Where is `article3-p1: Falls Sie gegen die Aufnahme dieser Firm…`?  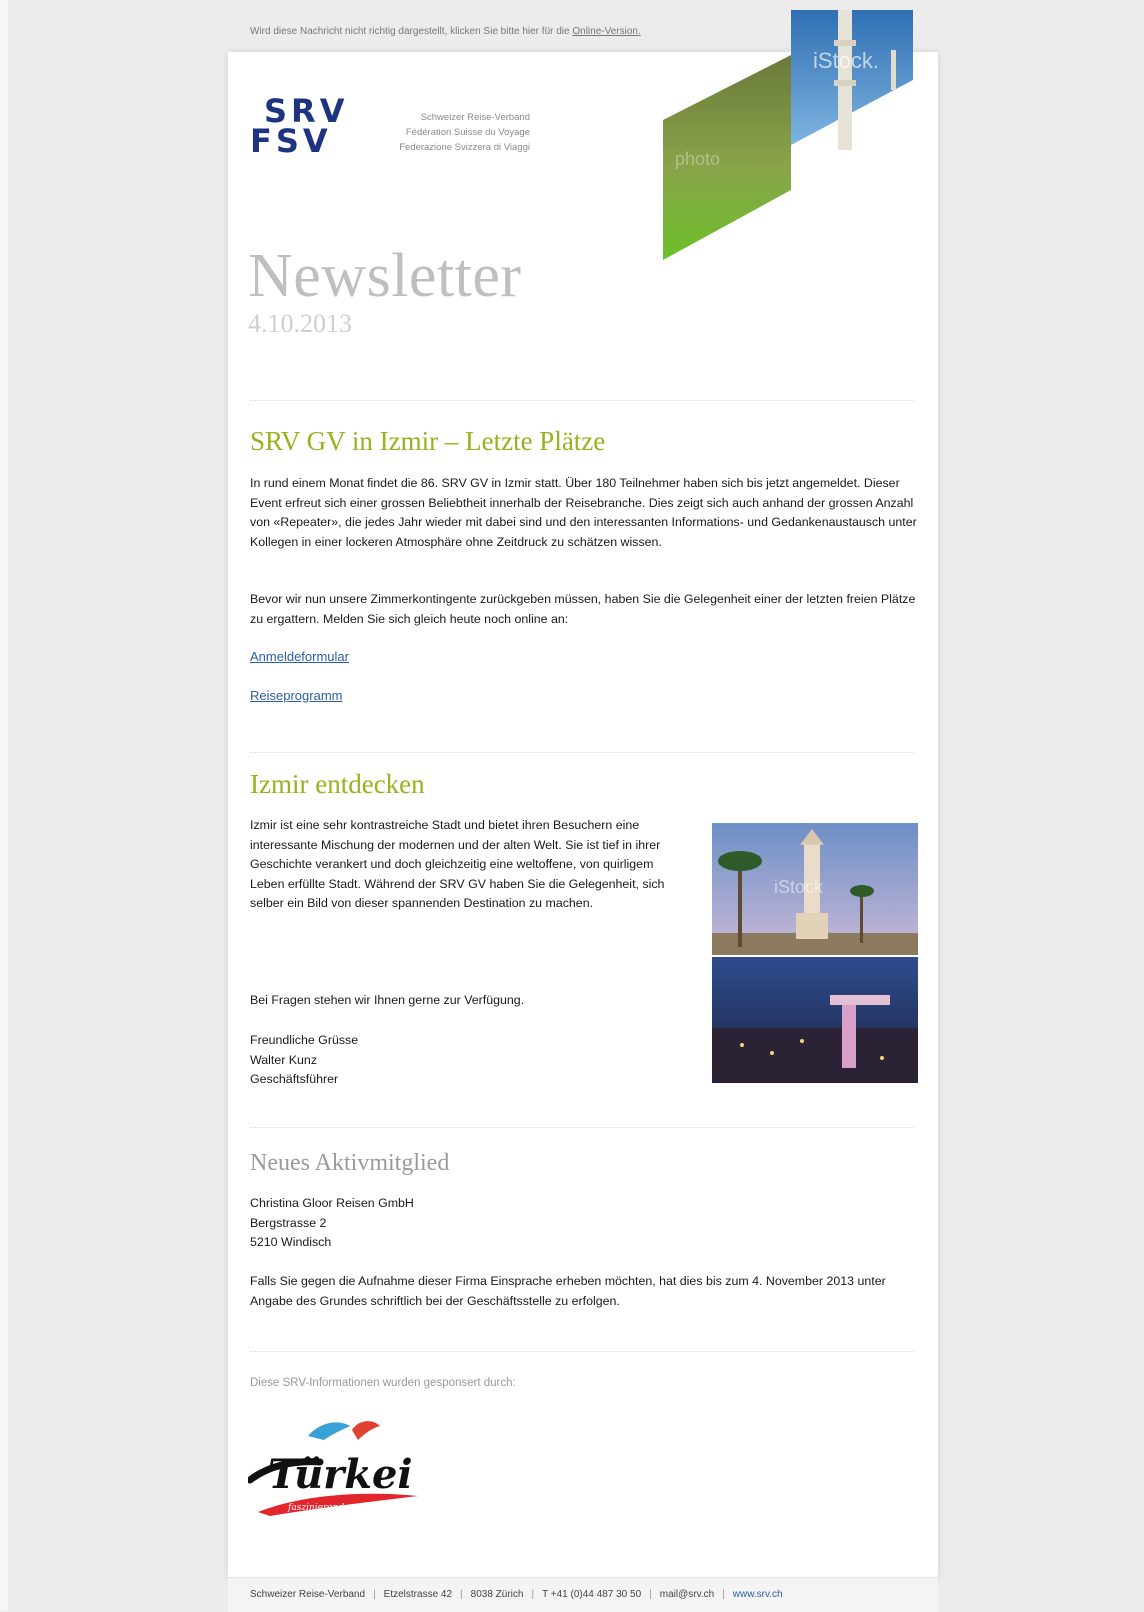 article3-p1: Falls Sie gegen die Aufnahme dieser Firm… is located at coordinates (568, 1291).